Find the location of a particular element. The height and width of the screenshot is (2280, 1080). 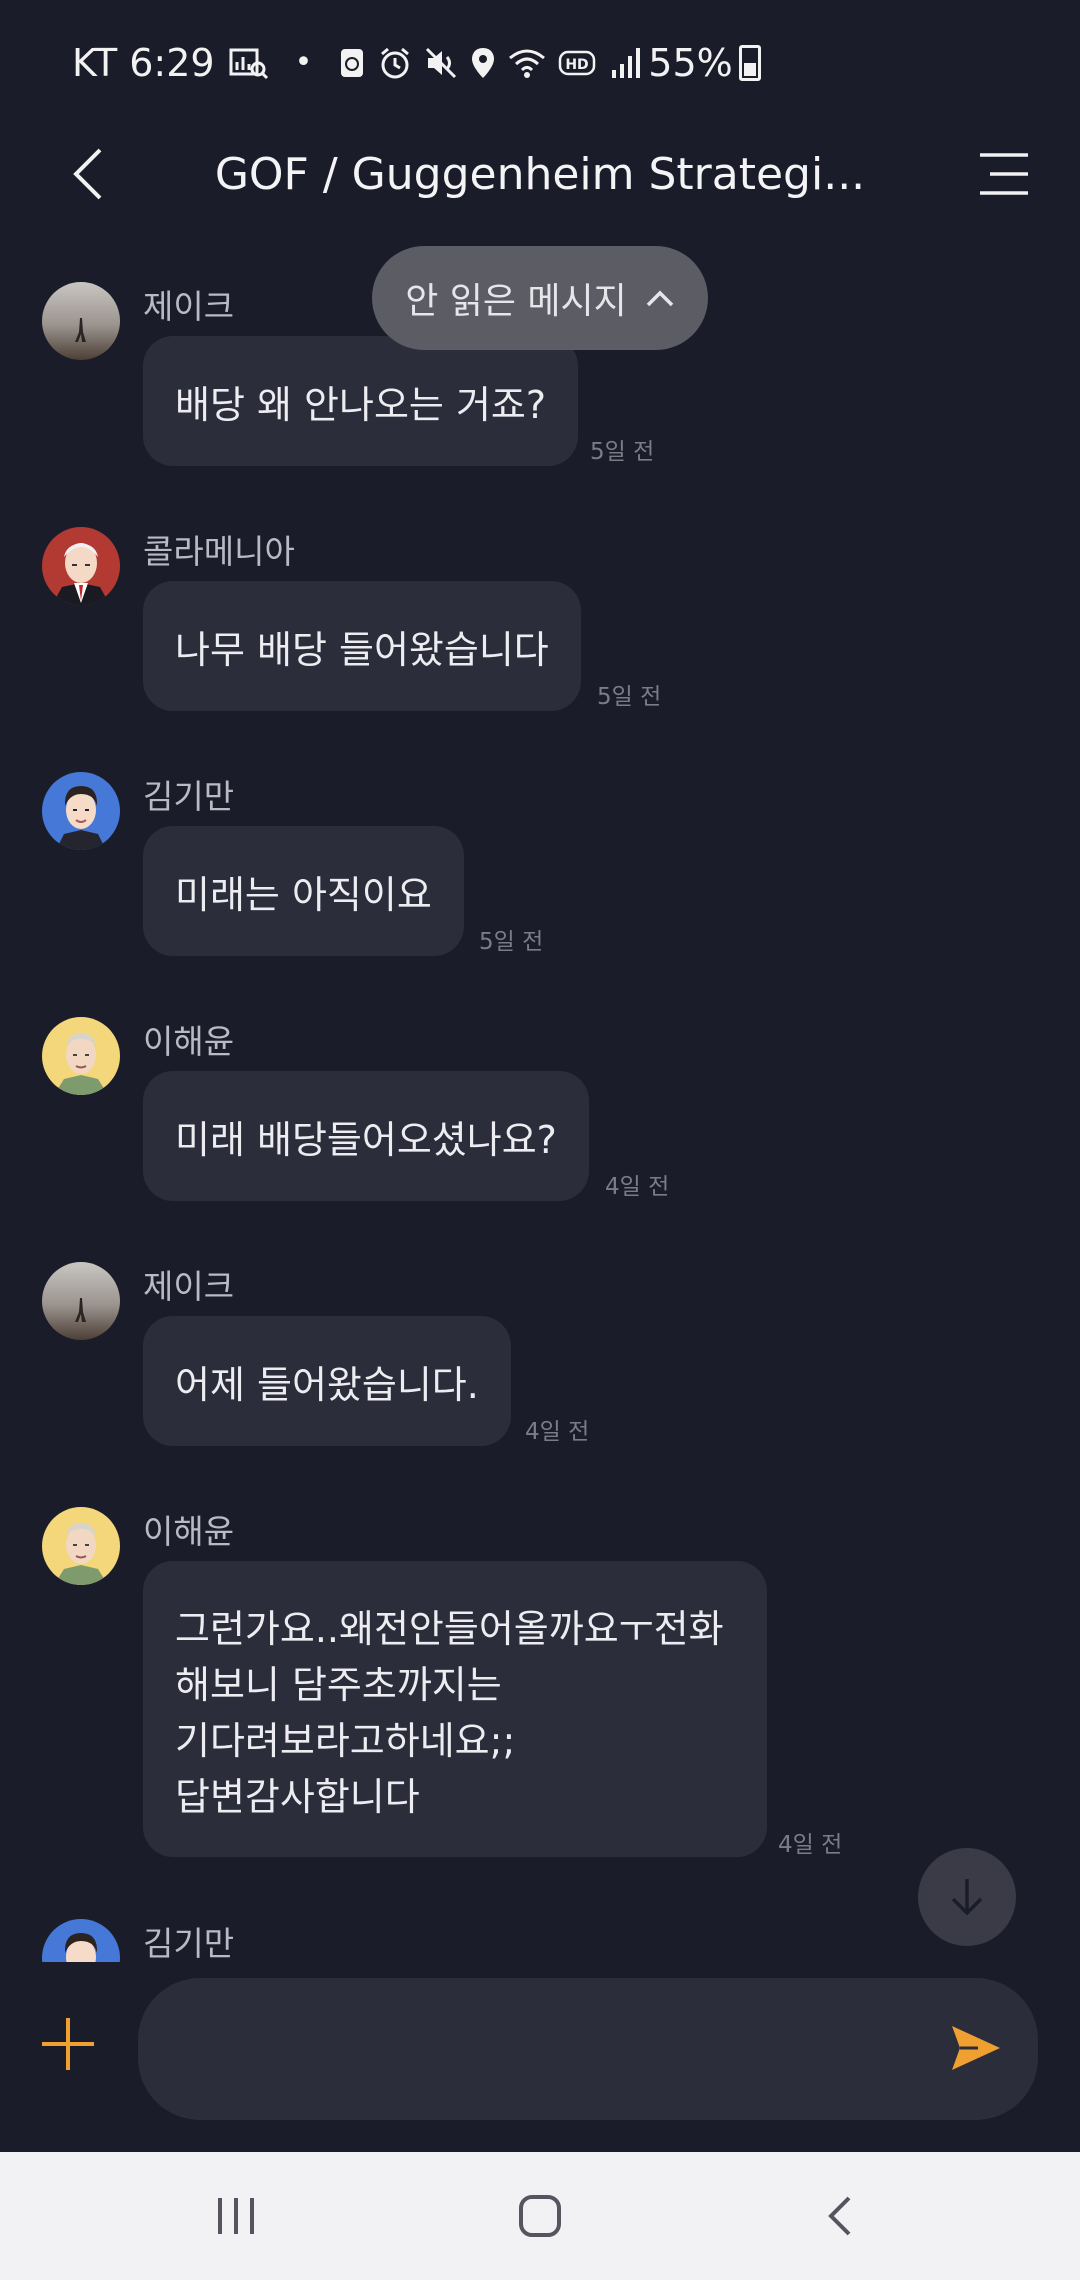

gallery-search-icon is located at coordinates (248, 64).